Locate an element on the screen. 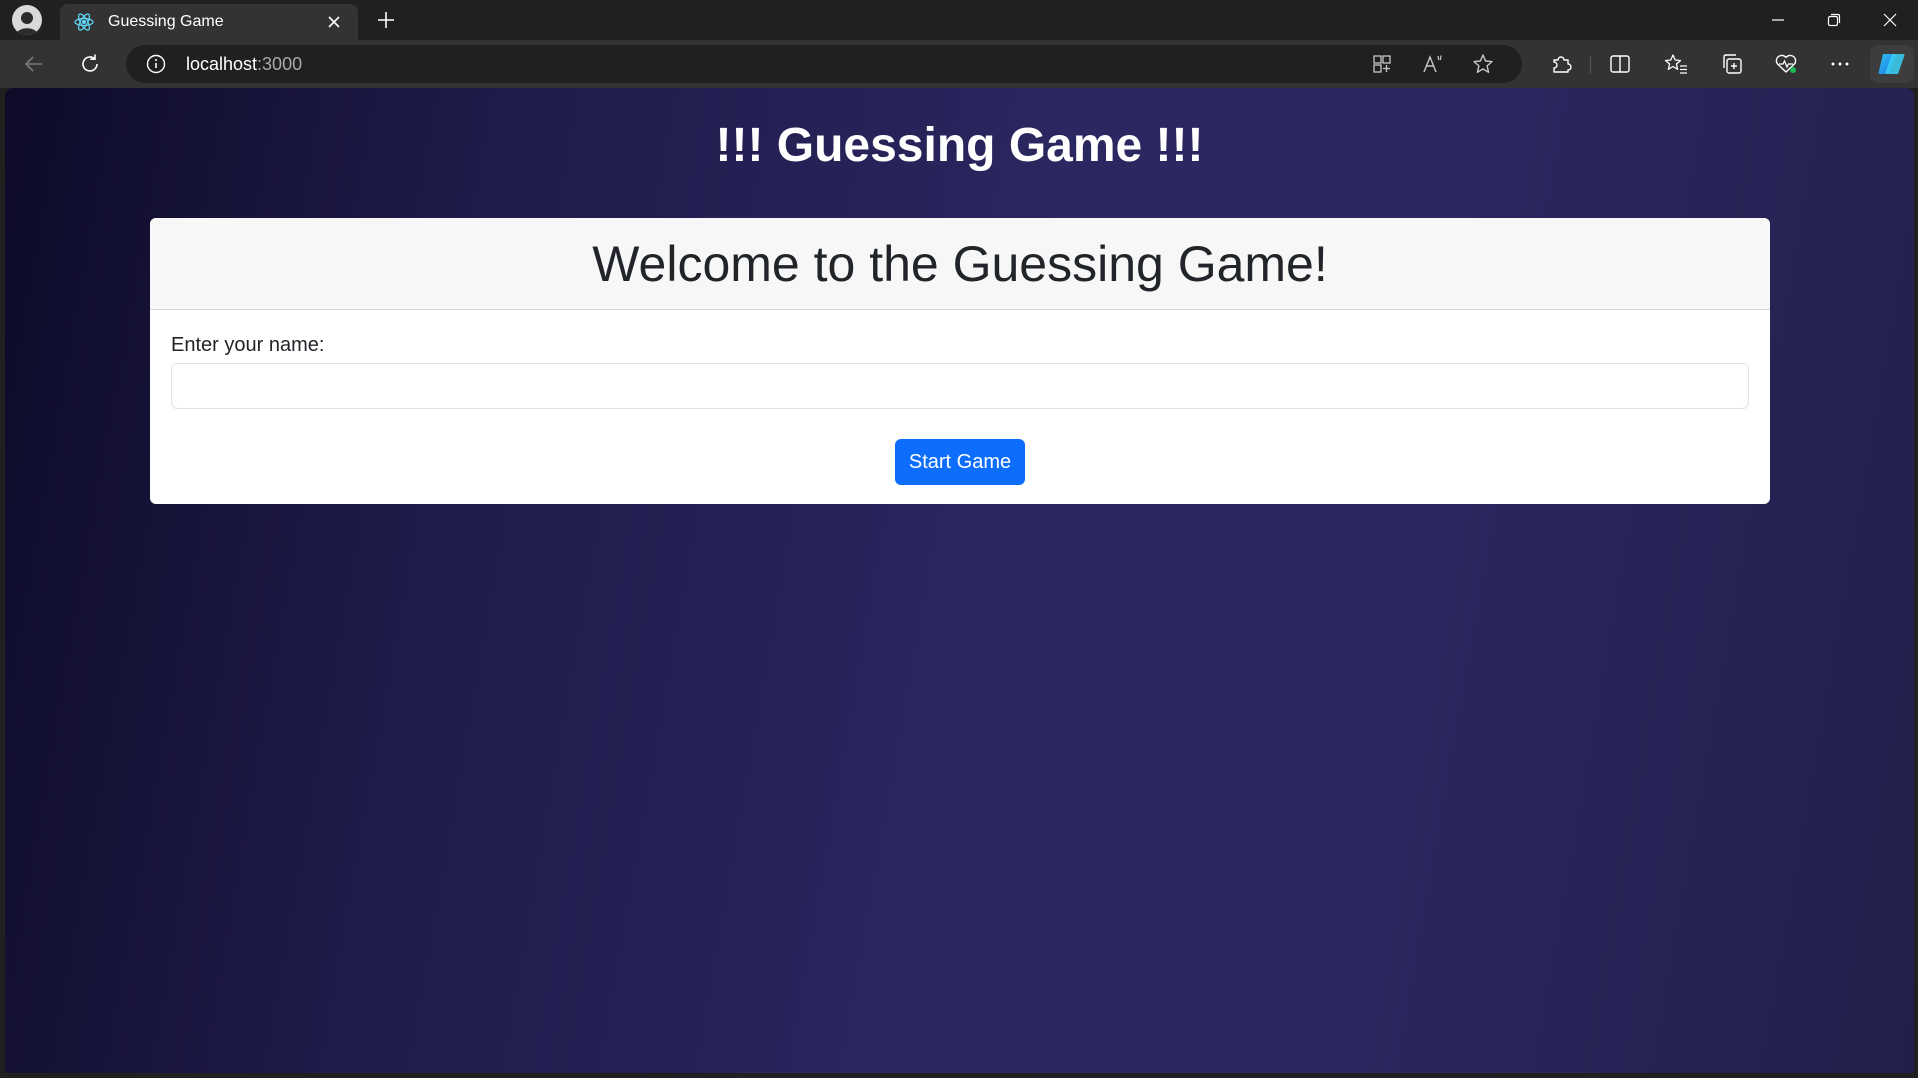 The height and width of the screenshot is (1078, 1918). close-window-button is located at coordinates (1890, 20).